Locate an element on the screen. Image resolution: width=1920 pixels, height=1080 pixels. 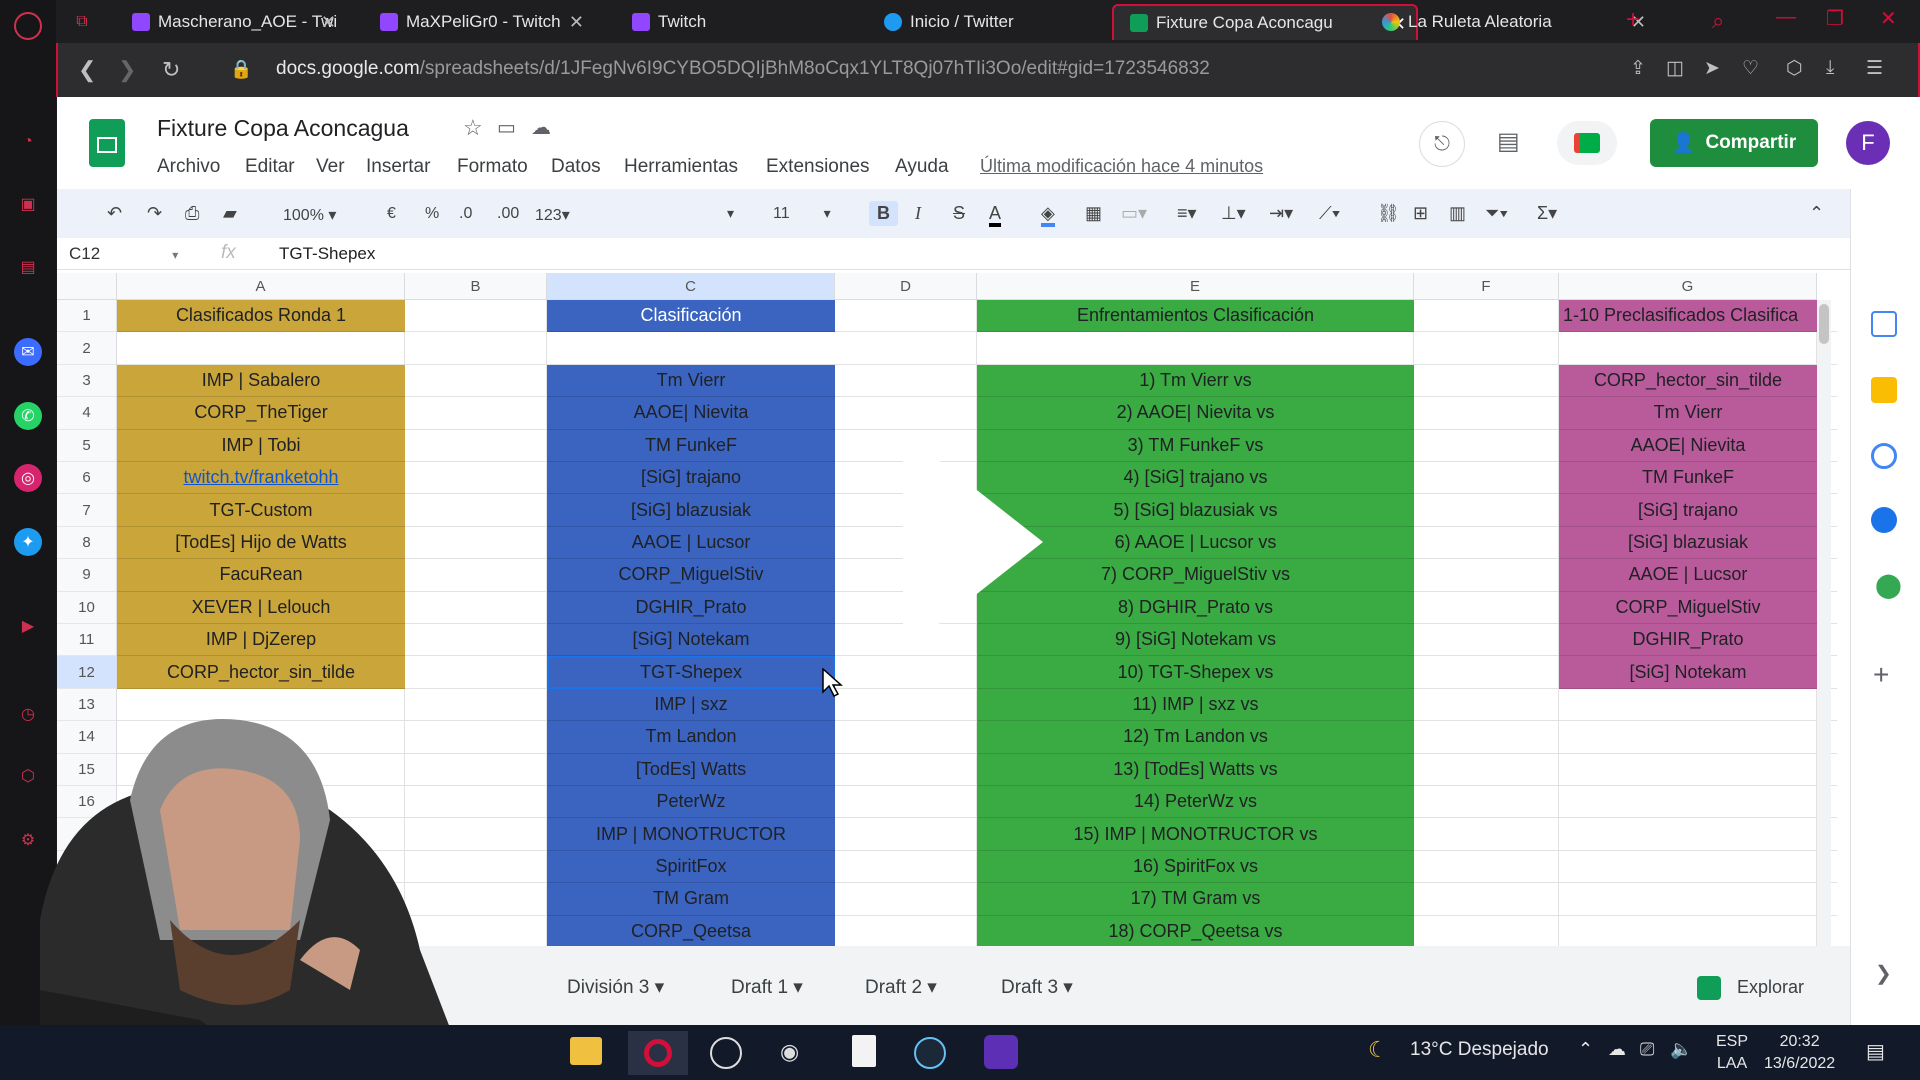
play-icon is located at coordinates (973, 542).